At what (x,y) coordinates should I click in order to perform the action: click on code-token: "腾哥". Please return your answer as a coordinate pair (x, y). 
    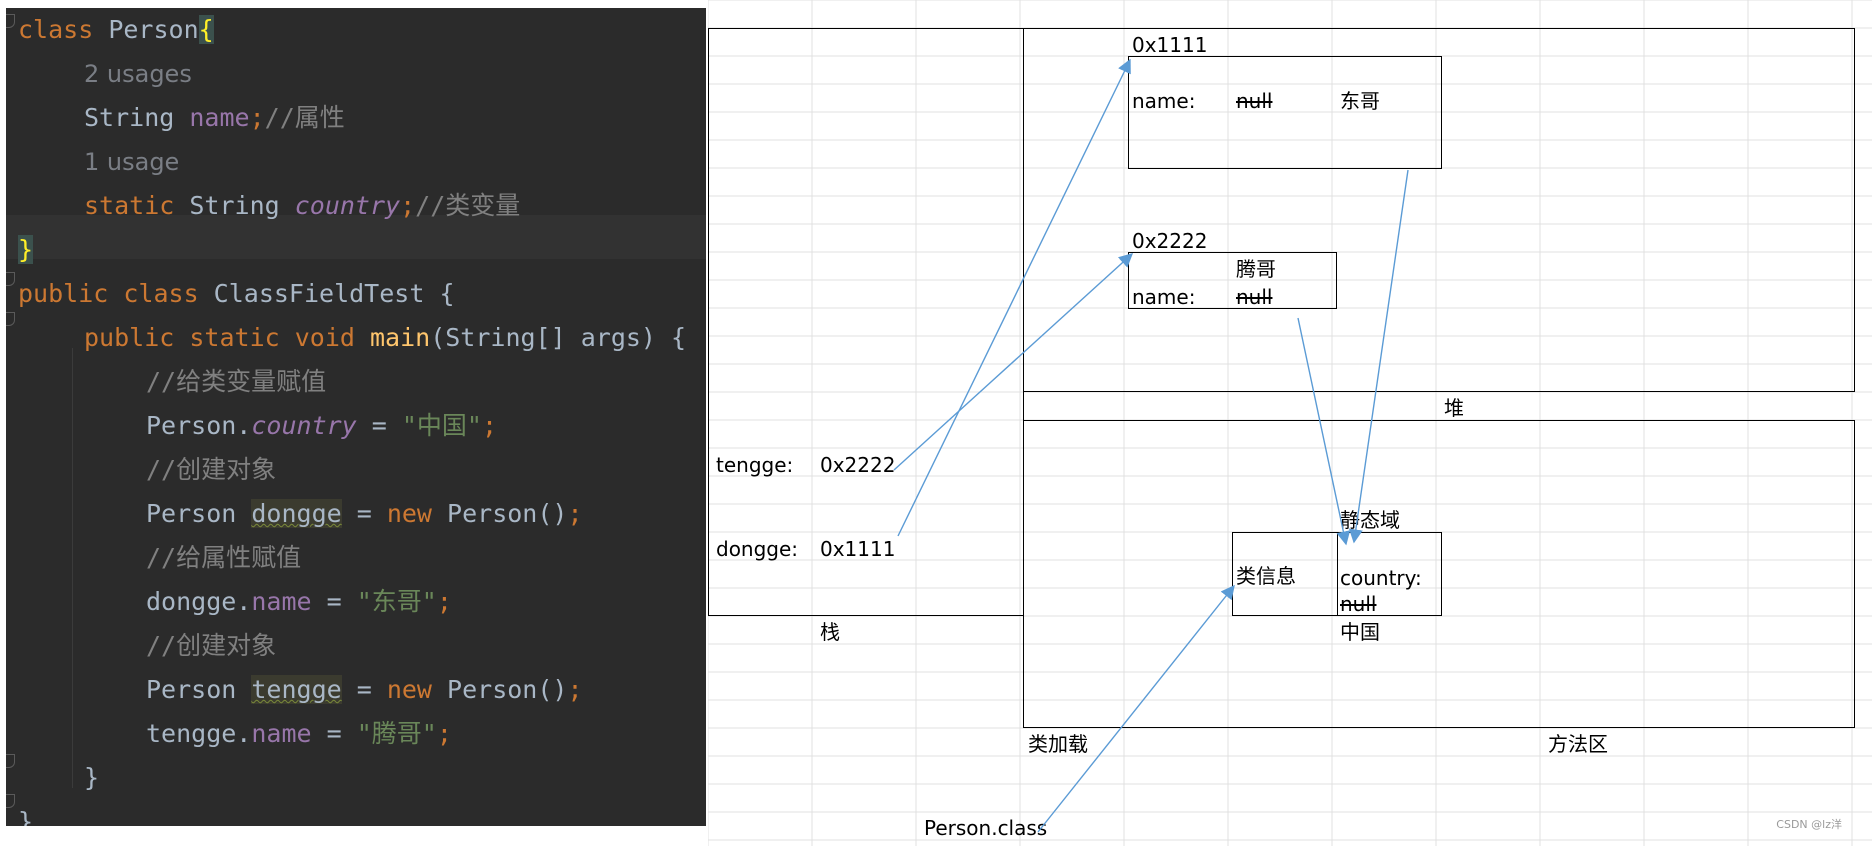
    Looking at the image, I should click on (396, 733).